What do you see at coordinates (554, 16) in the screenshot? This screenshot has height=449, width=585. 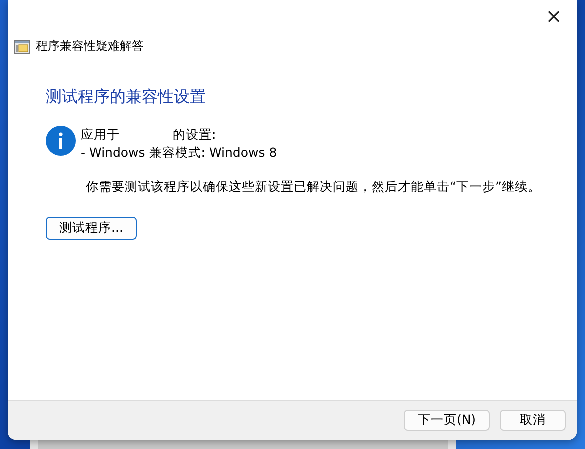 I see `close-button: ×` at bounding box center [554, 16].